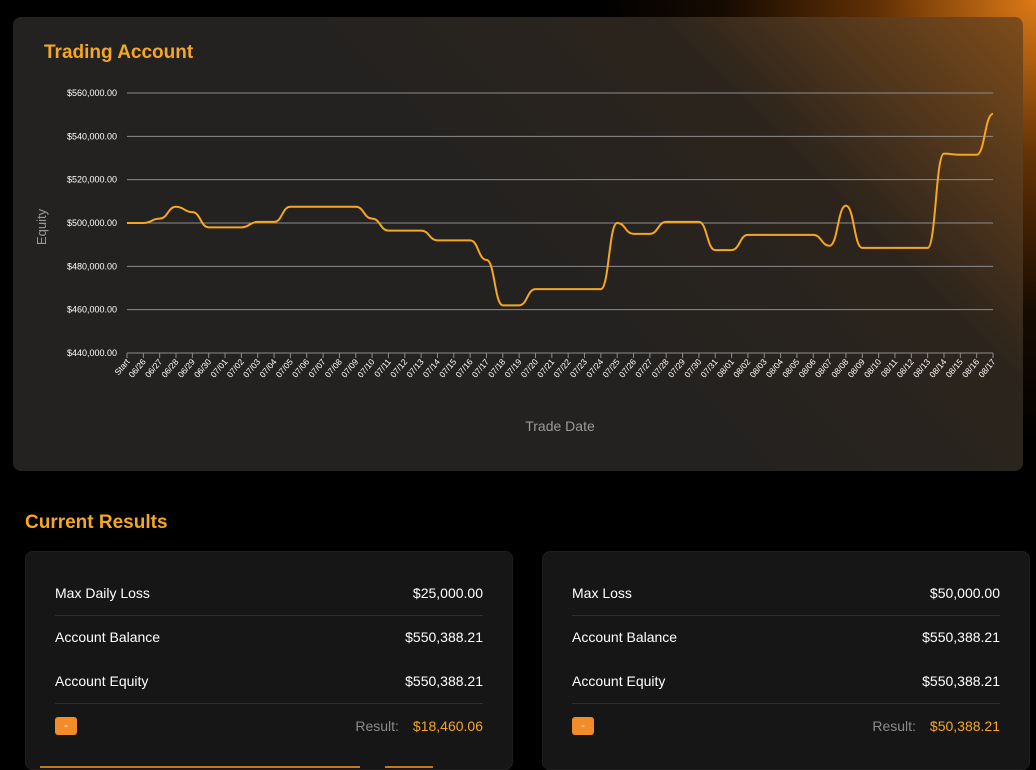  Describe the element at coordinates (905, 368) in the screenshot. I see `x-tick-label: 08/12` at that location.